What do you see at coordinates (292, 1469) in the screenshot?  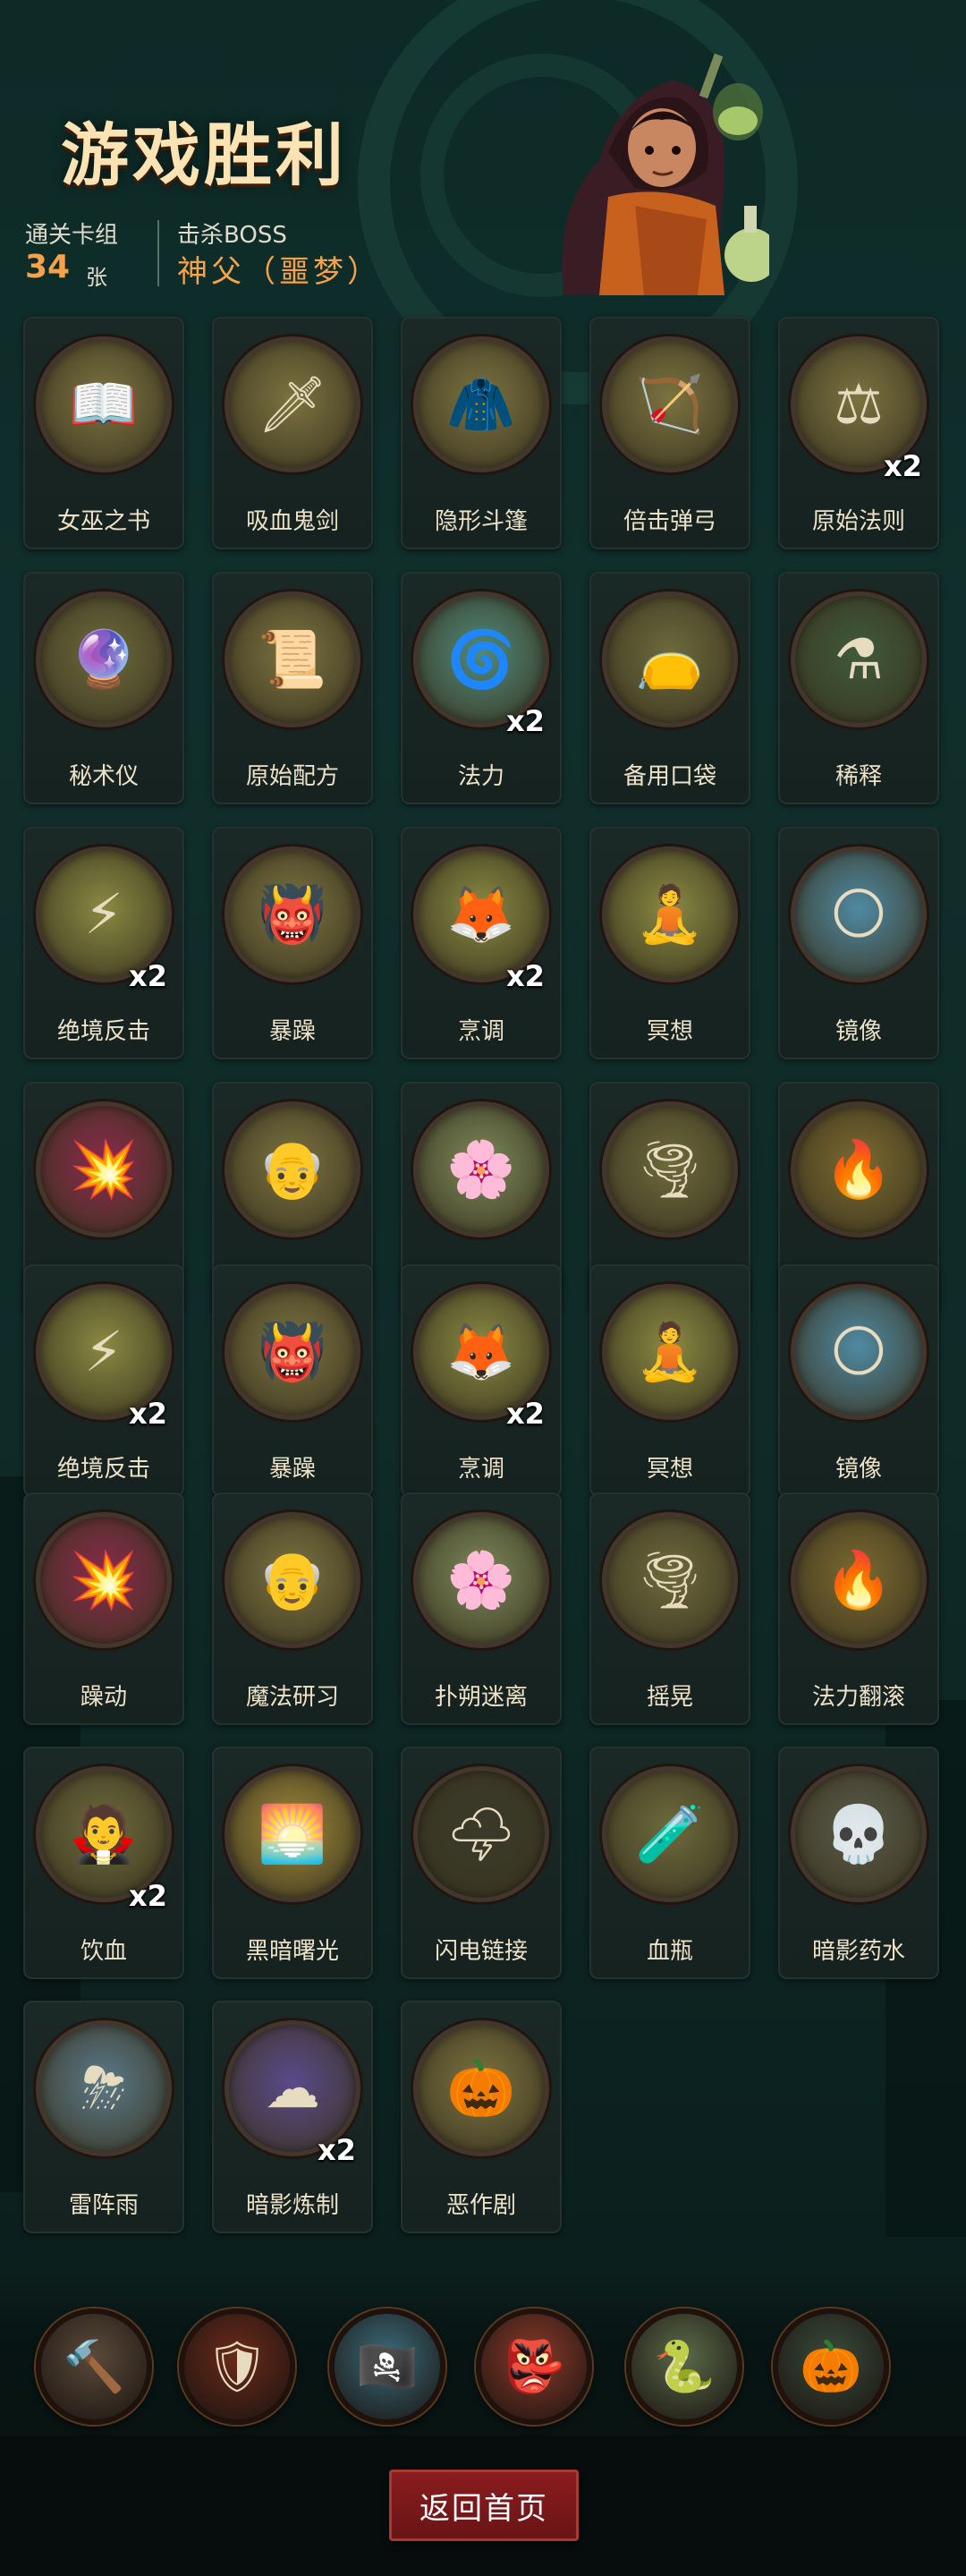 I see `card-name: 暴躁` at bounding box center [292, 1469].